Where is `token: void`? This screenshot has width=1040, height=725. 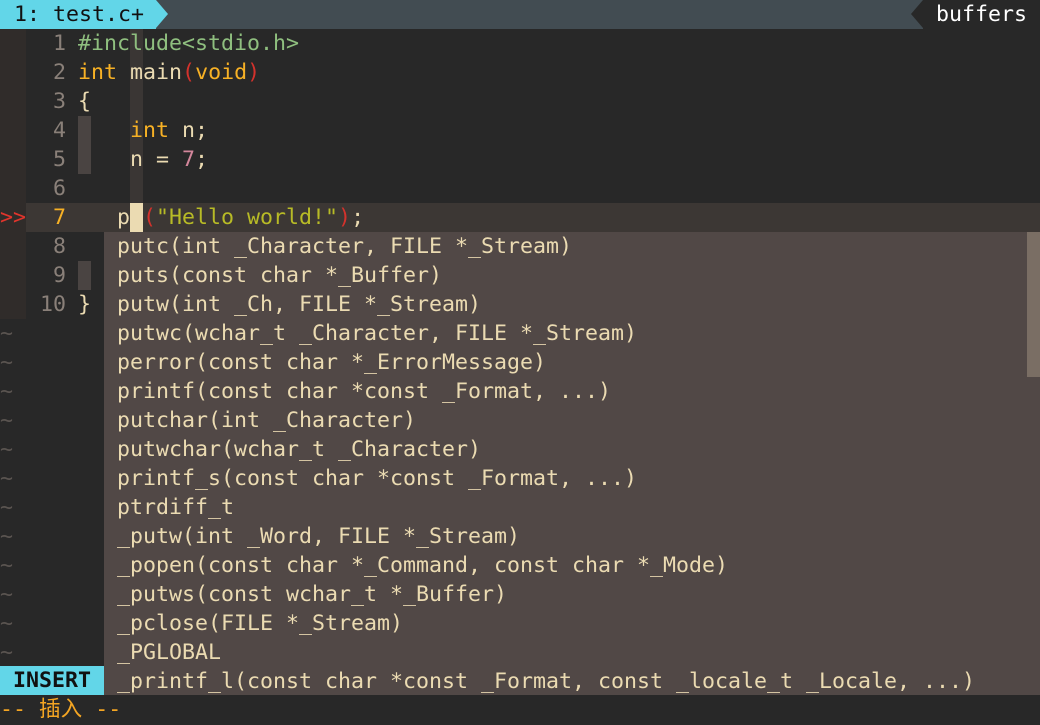
token: void is located at coordinates (221, 72).